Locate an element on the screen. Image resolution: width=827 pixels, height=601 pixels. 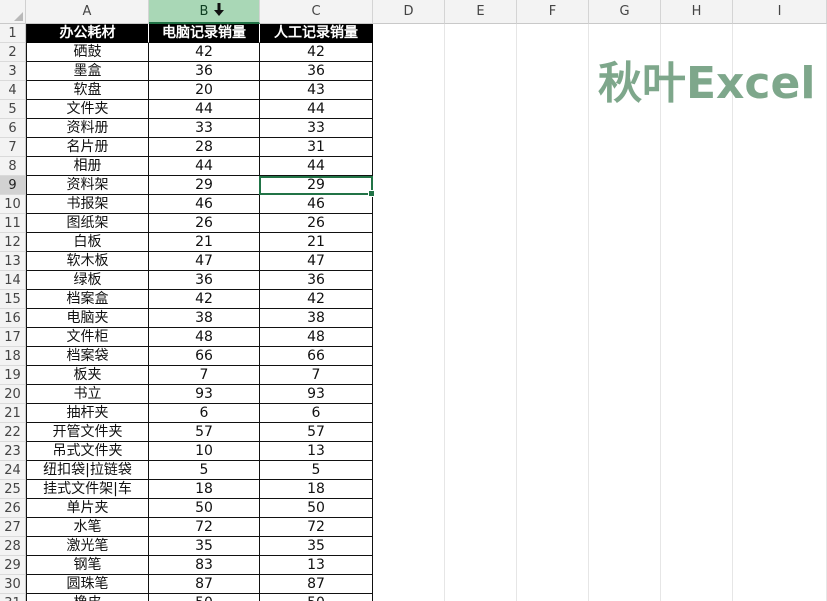
column-header-i: I is located at coordinates (780, 12).